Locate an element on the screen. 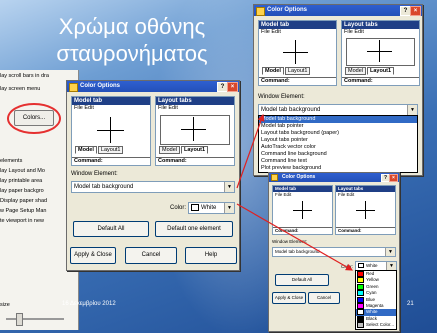  callout-arrows is located at coordinates (295, 192).